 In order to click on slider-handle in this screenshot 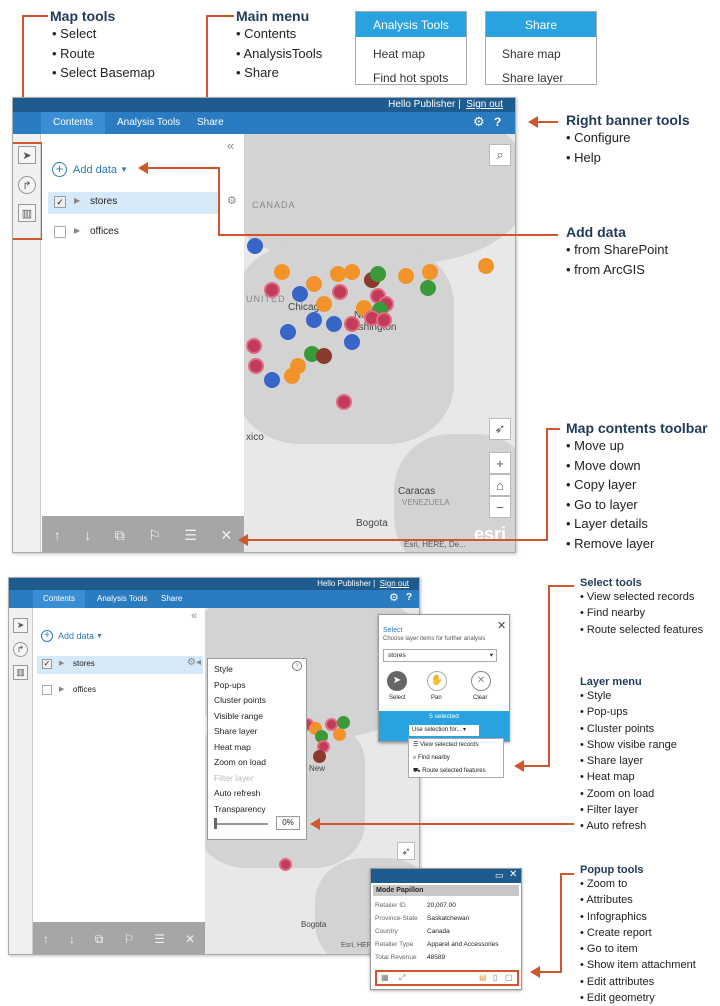, I will do `click(215, 823)`.